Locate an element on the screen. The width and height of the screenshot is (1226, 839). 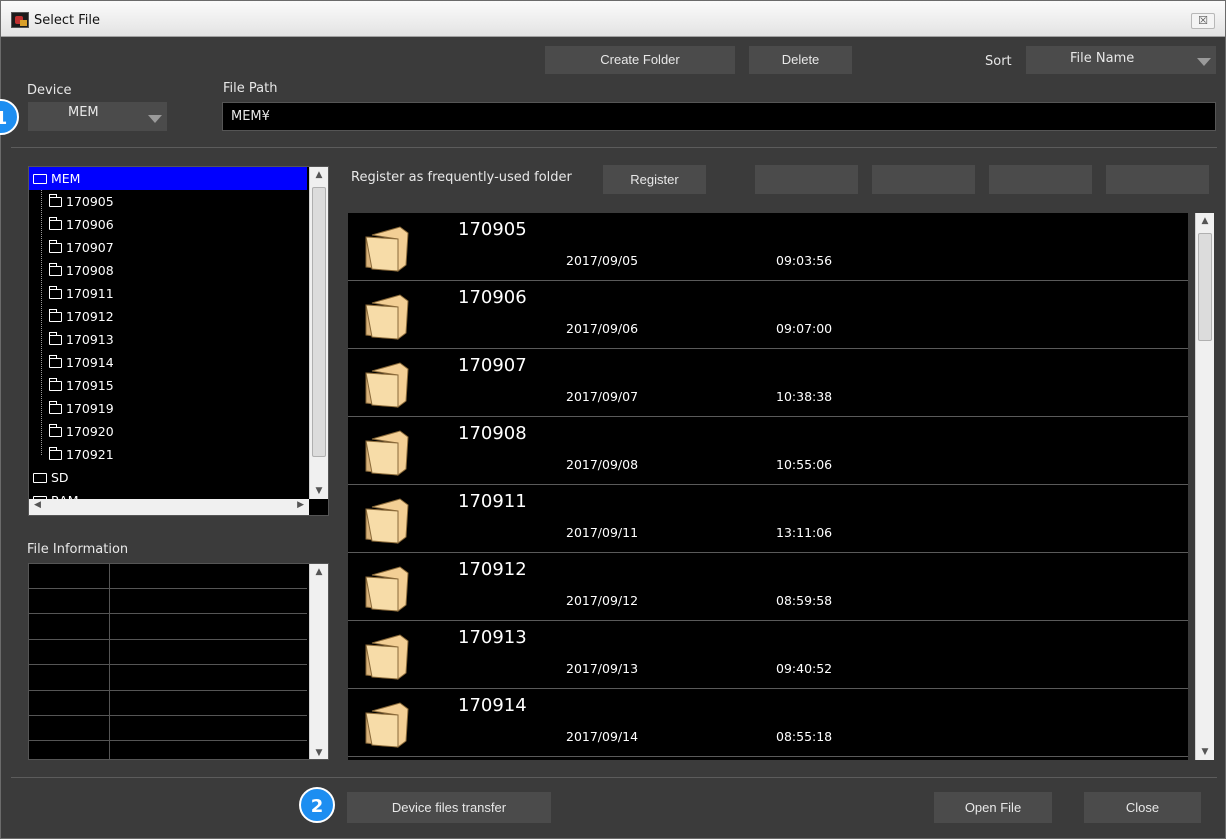
file-row: 170908 2017/09/08 10:55:06 is located at coordinates (768, 451).